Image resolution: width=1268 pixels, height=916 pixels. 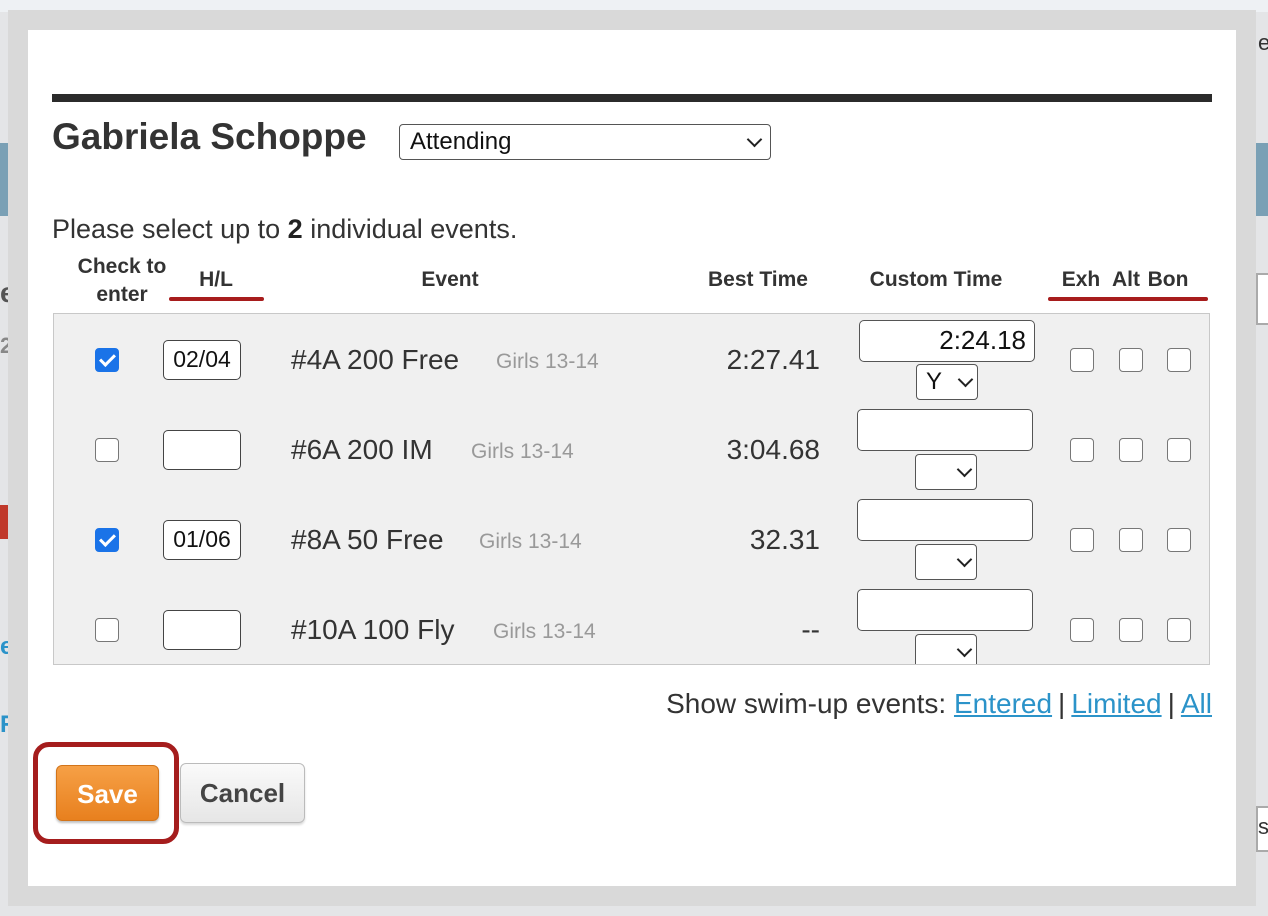 I want to click on hl-input: 02/04, so click(x=202, y=360).